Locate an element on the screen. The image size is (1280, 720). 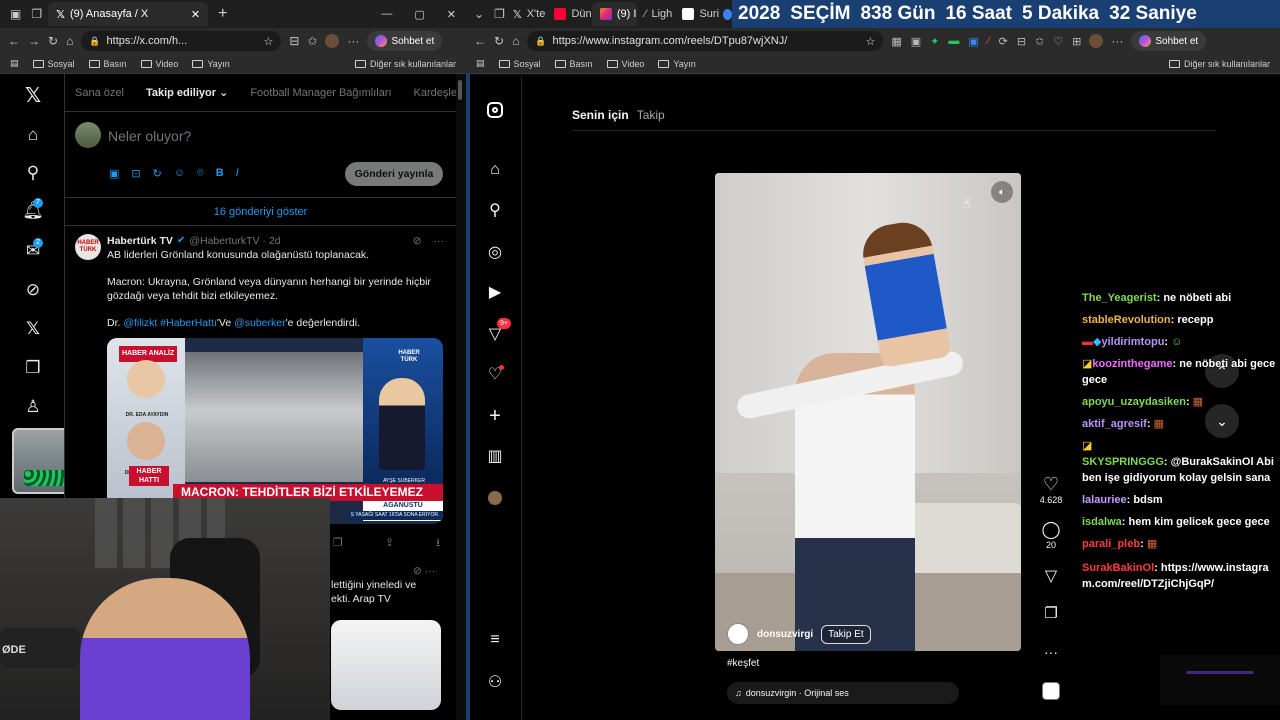
ext-9-icon: ✩ is located at coordinates (1039, 41).